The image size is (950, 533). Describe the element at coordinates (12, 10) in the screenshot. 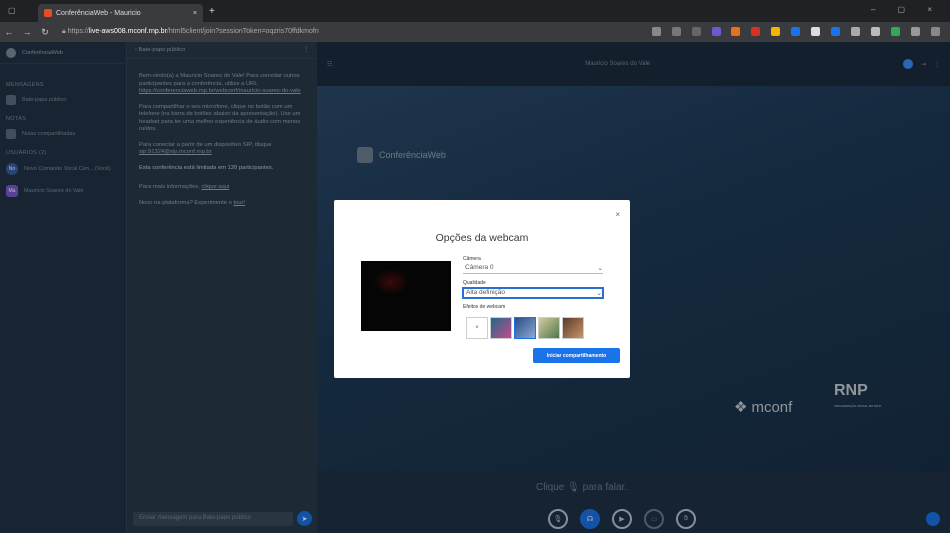

I see `window-menu-icon: ▢` at that location.